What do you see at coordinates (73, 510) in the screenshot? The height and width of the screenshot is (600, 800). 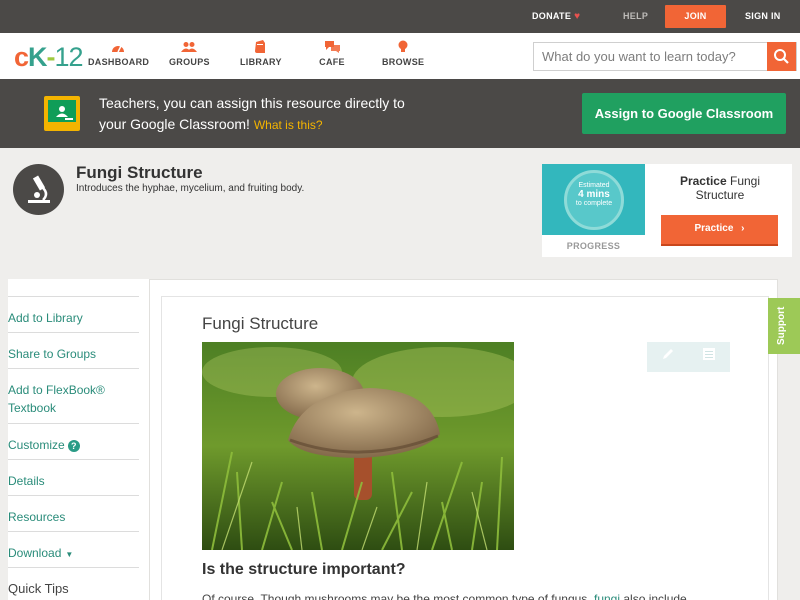 I see `sidebar-item-resources: Resources` at bounding box center [73, 510].